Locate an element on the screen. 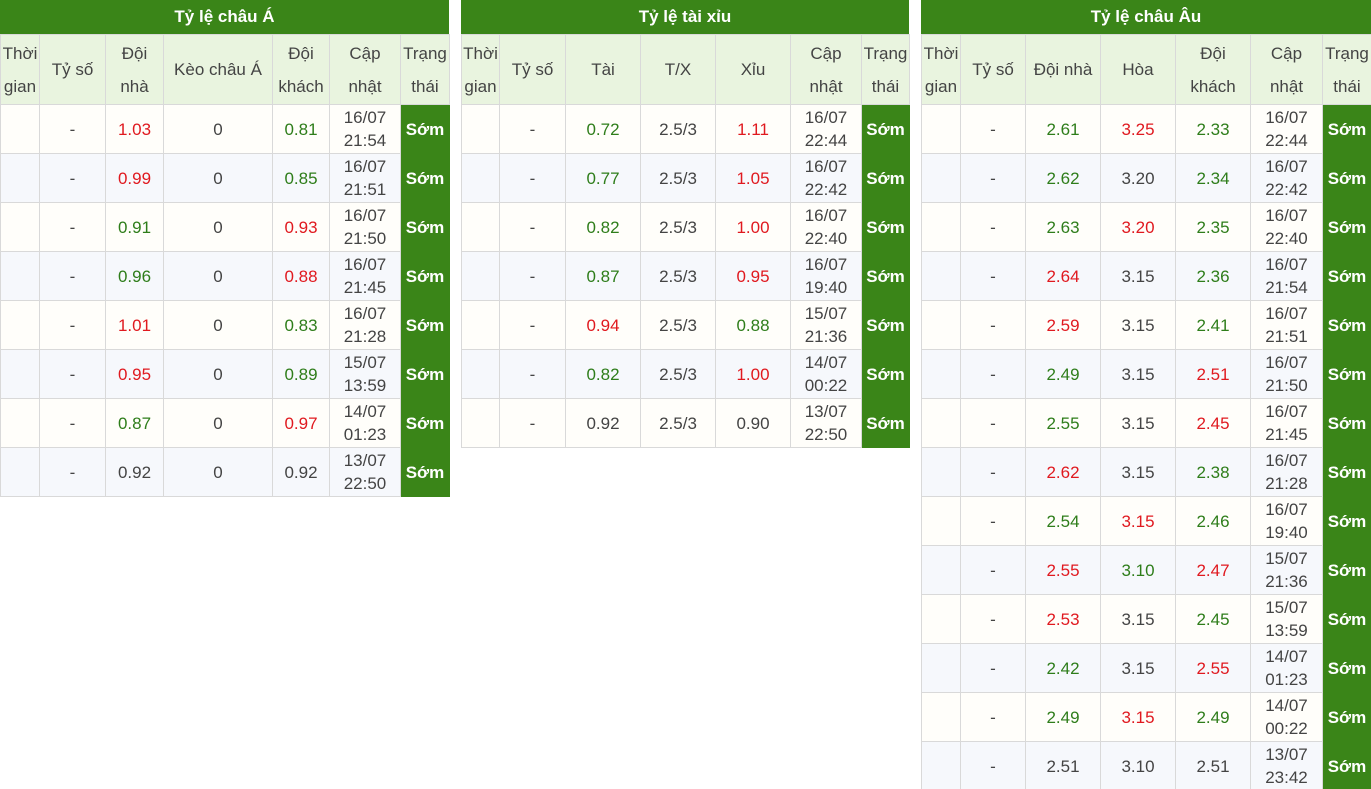  updated-clock: 13:59 is located at coordinates (1286, 630).